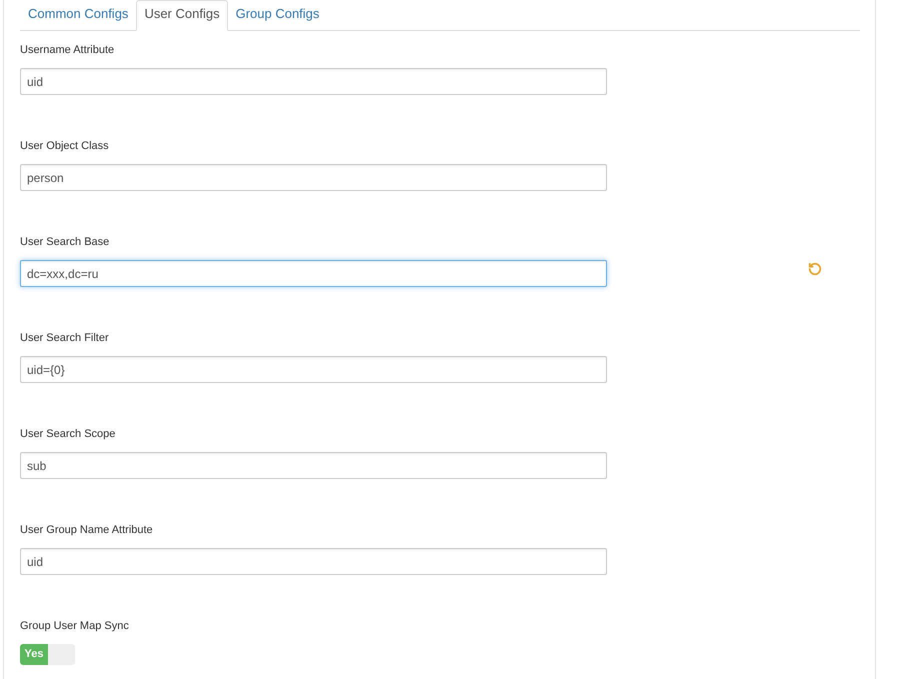 Image resolution: width=897 pixels, height=679 pixels. Describe the element at coordinates (64, 338) in the screenshot. I see `field-label: User Search Filter` at that location.